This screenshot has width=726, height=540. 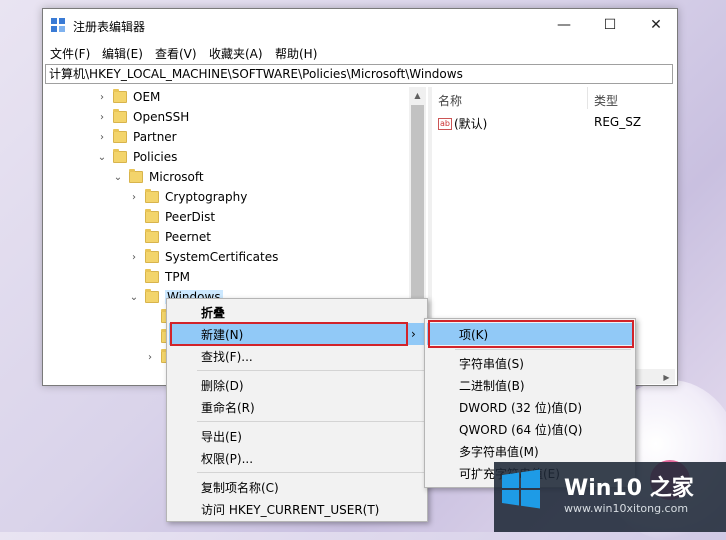 What do you see at coordinates (629, 488) in the screenshot?
I see `watermark-title: Win10 之家` at bounding box center [629, 488].